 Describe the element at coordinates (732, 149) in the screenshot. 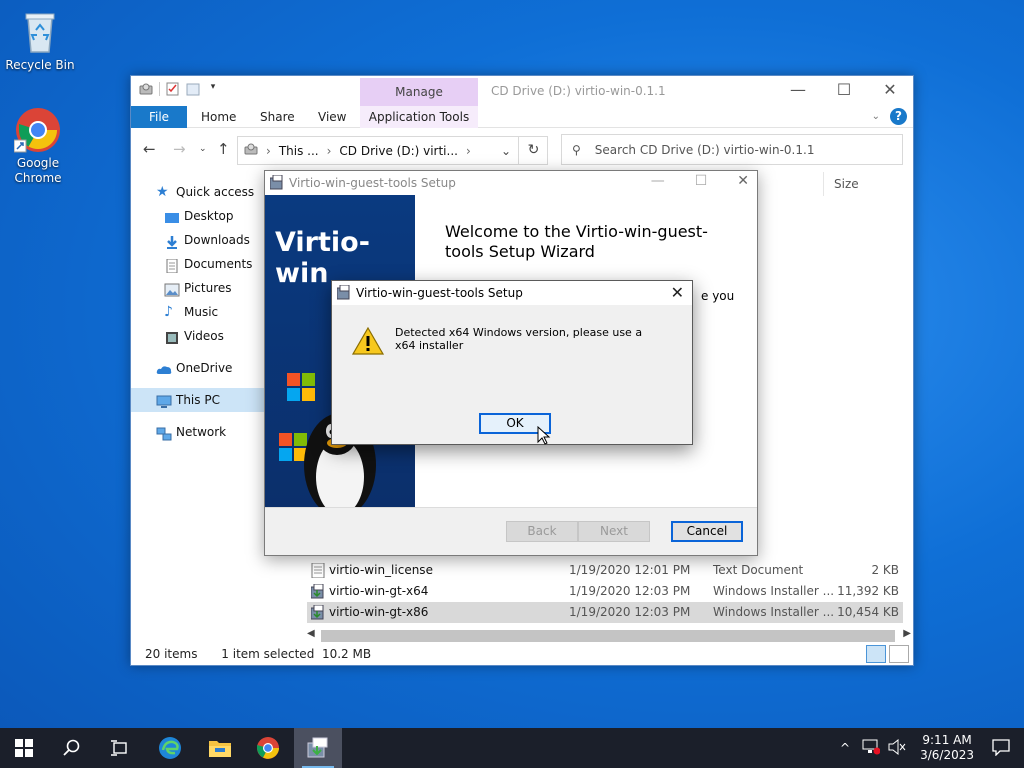

I see `search-box: ⚲ Search CD Drive (D:) virtio-win-0.1.1` at that location.